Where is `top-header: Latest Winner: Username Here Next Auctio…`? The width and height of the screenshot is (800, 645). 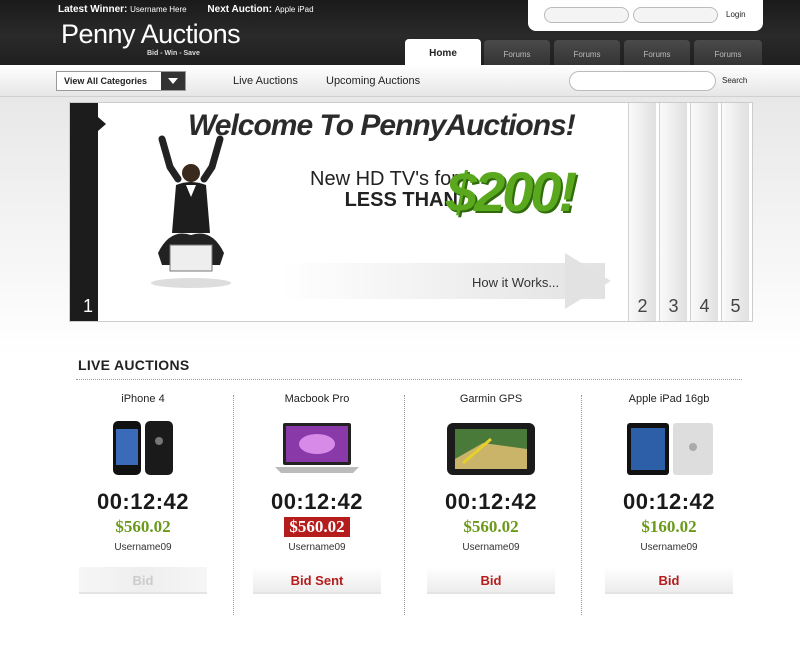 top-header: Latest Winner: Username Here Next Auctio… is located at coordinates (400, 33).